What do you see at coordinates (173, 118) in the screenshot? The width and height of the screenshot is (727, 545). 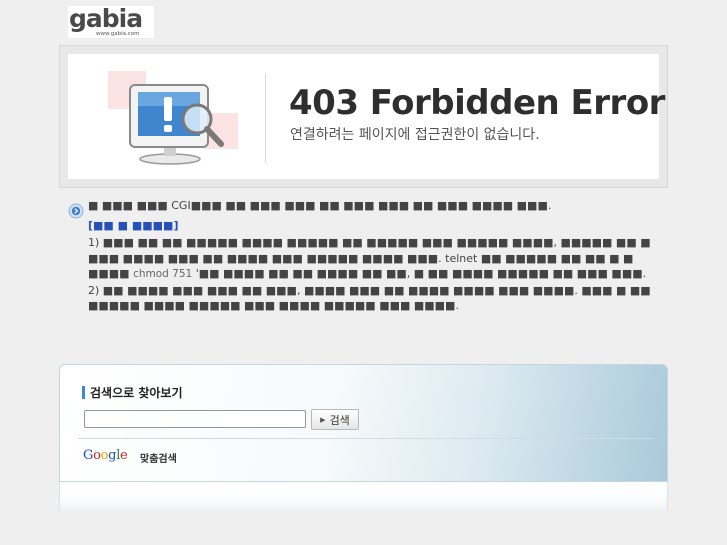 I see `monitor-warning-icon` at bounding box center [173, 118].